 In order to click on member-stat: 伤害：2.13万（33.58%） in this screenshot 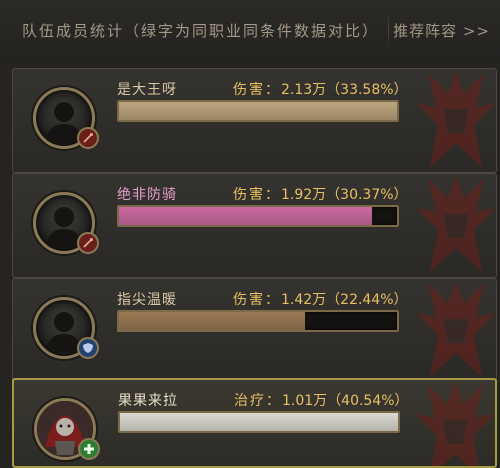, I will do `click(320, 89)`.